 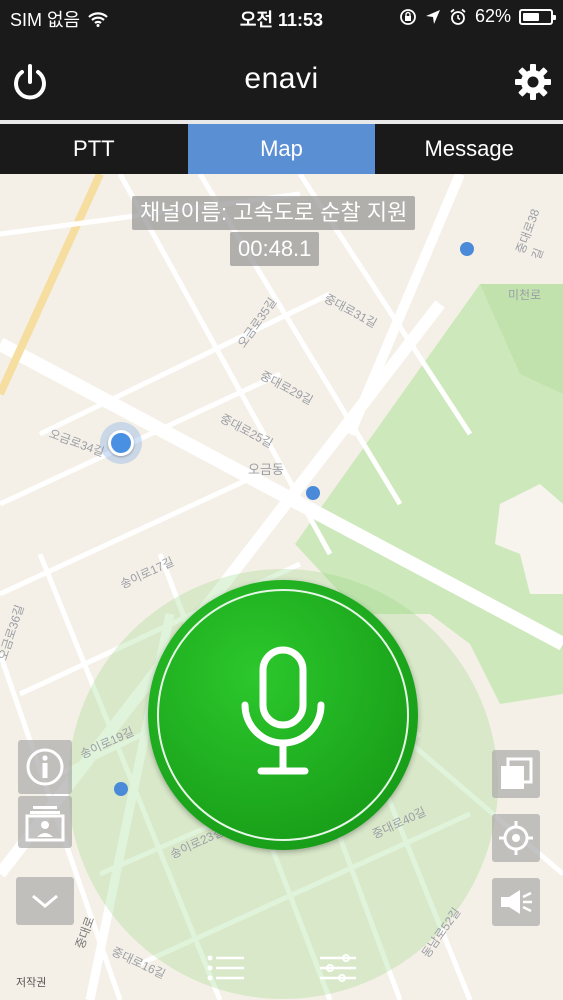 I want to click on rotation-lock-icon, so click(x=408, y=16).